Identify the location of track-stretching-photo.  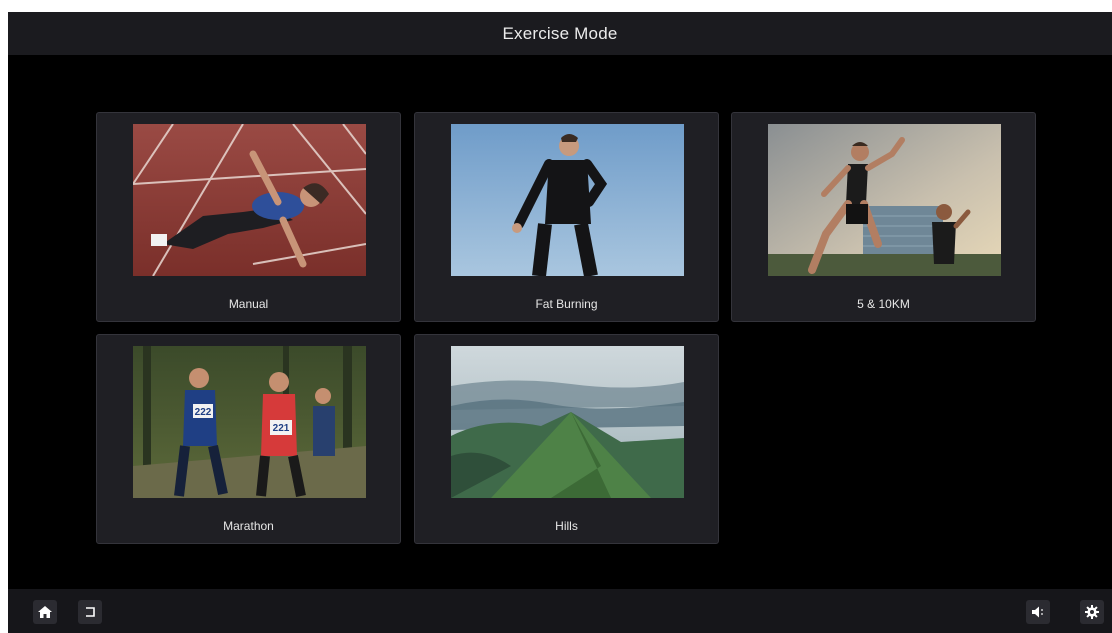
(249, 200).